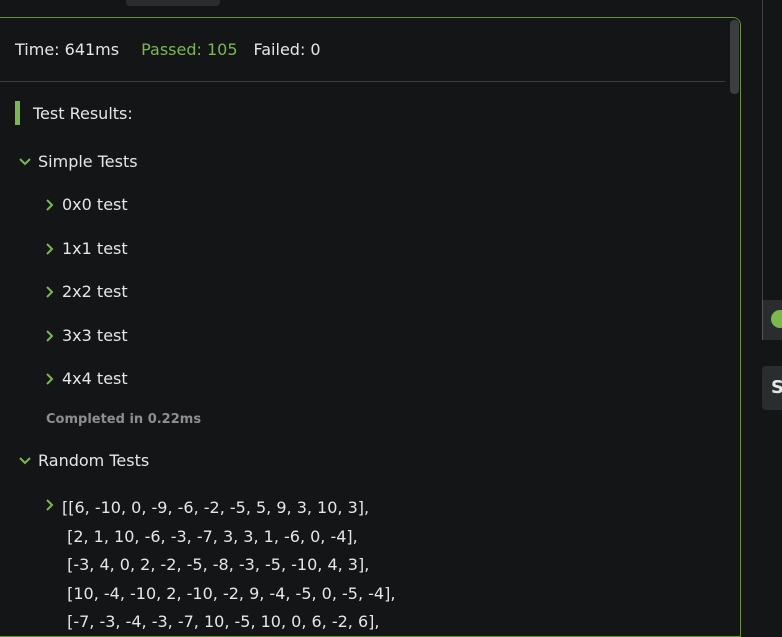 This screenshot has height=637, width=782. I want to click on results-accent-bar, so click(17, 113).